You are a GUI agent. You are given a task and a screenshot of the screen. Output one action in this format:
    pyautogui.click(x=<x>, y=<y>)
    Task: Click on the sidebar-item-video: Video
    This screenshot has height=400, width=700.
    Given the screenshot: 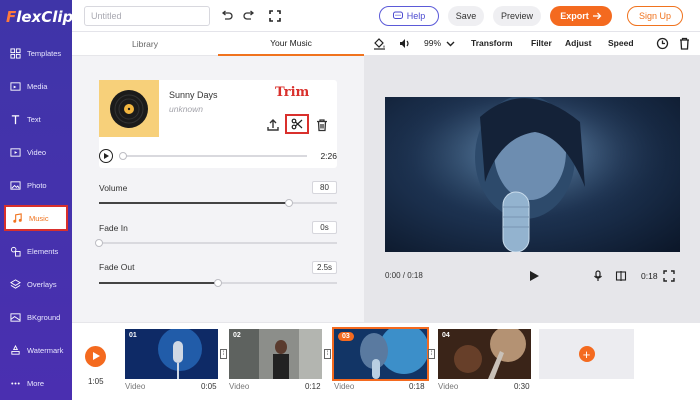 What is the action you would take?
    pyautogui.click(x=36, y=152)
    